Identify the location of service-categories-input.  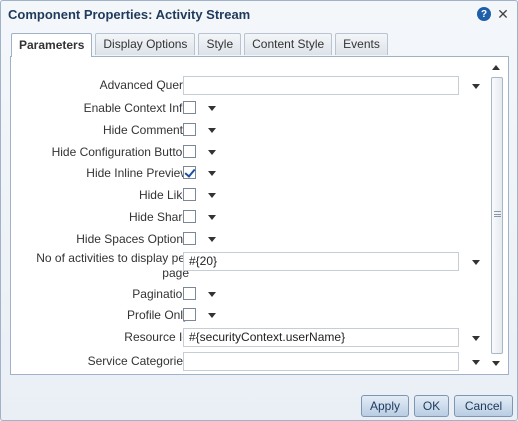
(321, 361).